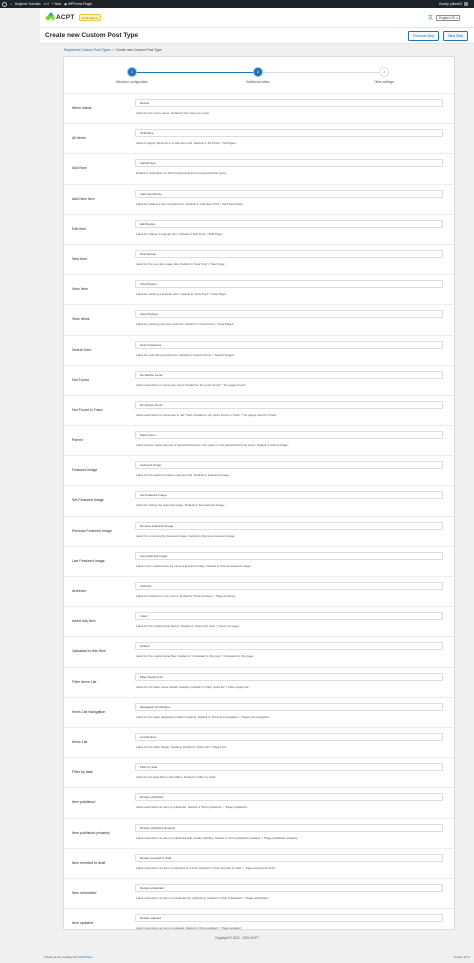  What do you see at coordinates (289, 495) in the screenshot?
I see `field-input: Set Featured Image` at bounding box center [289, 495].